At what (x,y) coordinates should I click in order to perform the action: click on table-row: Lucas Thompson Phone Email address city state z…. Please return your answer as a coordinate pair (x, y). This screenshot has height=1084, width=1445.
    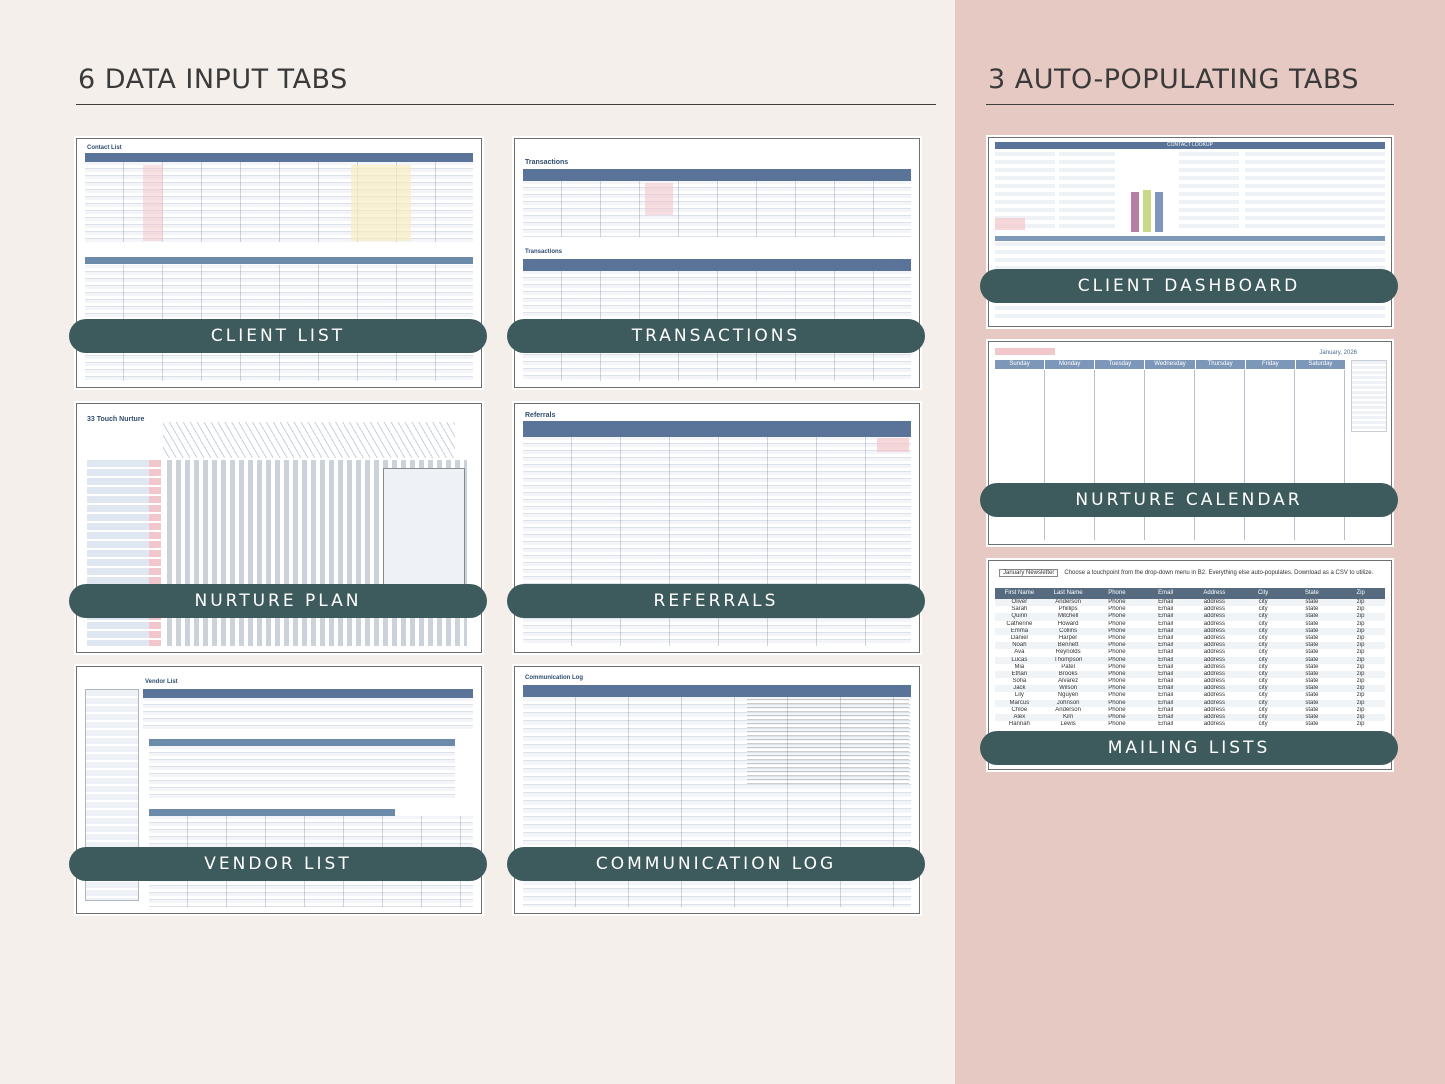
    Looking at the image, I should click on (1190, 660).